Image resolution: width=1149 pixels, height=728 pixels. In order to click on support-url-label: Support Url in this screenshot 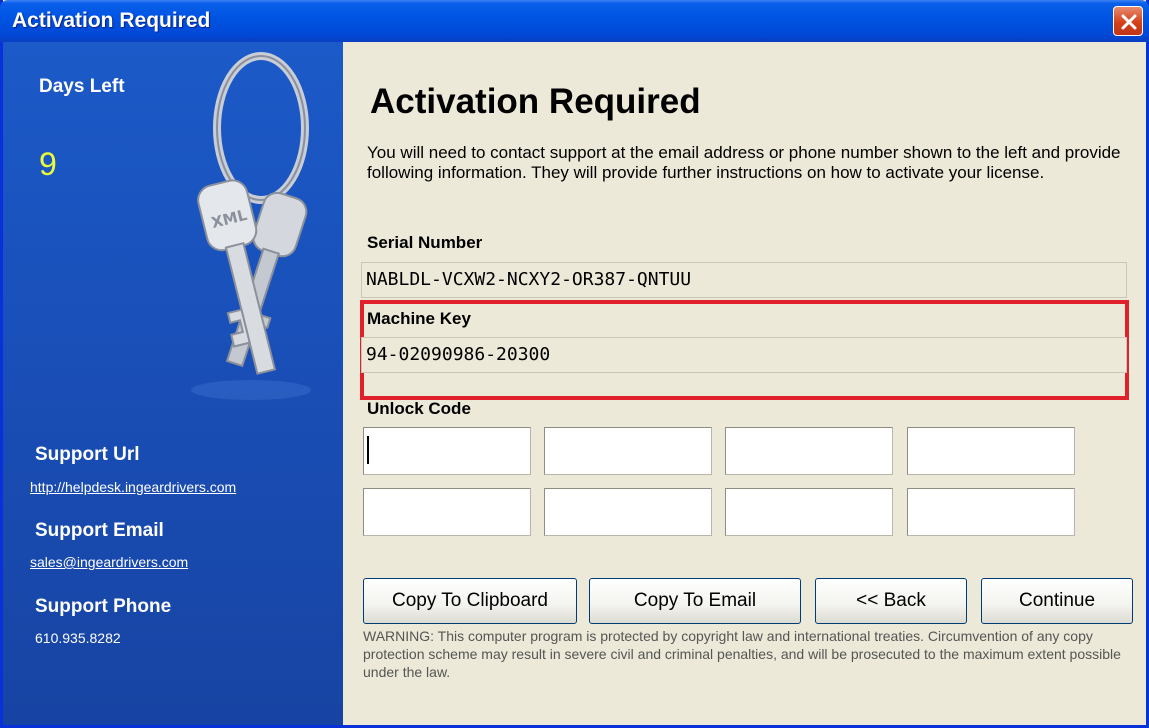, I will do `click(87, 454)`.